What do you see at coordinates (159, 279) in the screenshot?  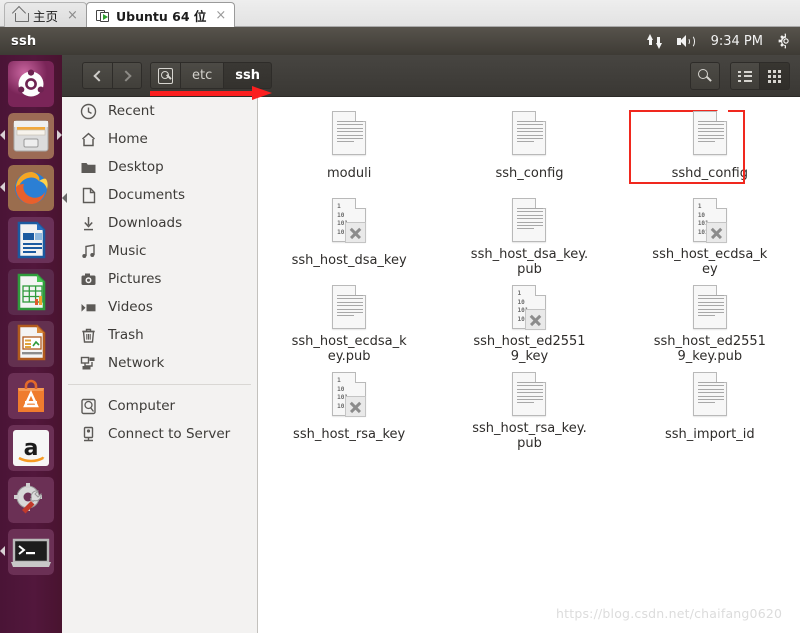 I see `sidebar-item-pictures: Pictures` at bounding box center [159, 279].